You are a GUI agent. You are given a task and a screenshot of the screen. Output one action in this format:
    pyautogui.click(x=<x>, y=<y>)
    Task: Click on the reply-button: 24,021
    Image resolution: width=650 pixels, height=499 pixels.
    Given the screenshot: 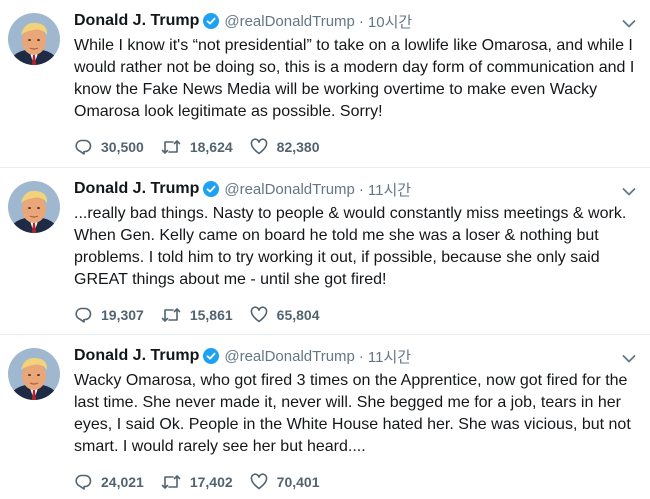 What is the action you would take?
    pyautogui.click(x=109, y=482)
    